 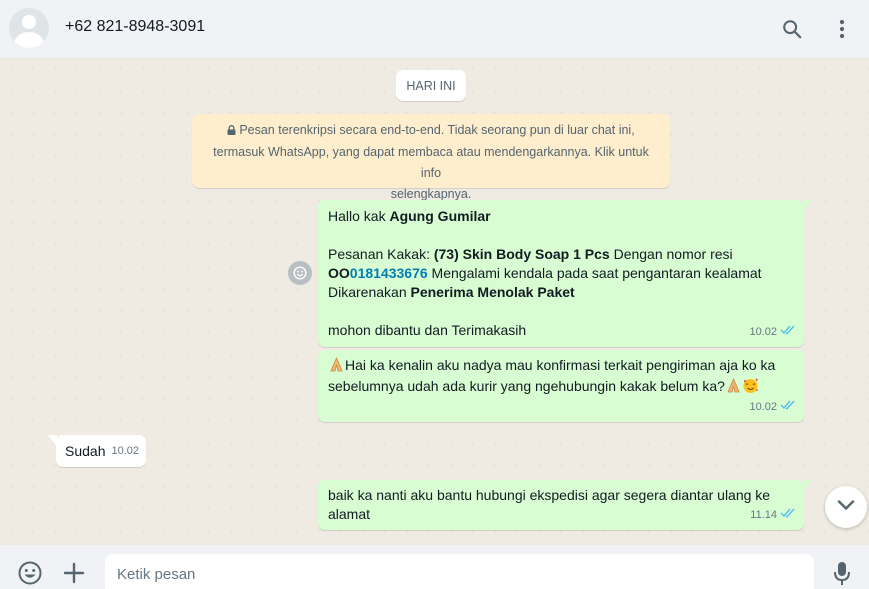 I want to click on failure-reason: Penerima Menolak Paket, so click(x=492, y=292).